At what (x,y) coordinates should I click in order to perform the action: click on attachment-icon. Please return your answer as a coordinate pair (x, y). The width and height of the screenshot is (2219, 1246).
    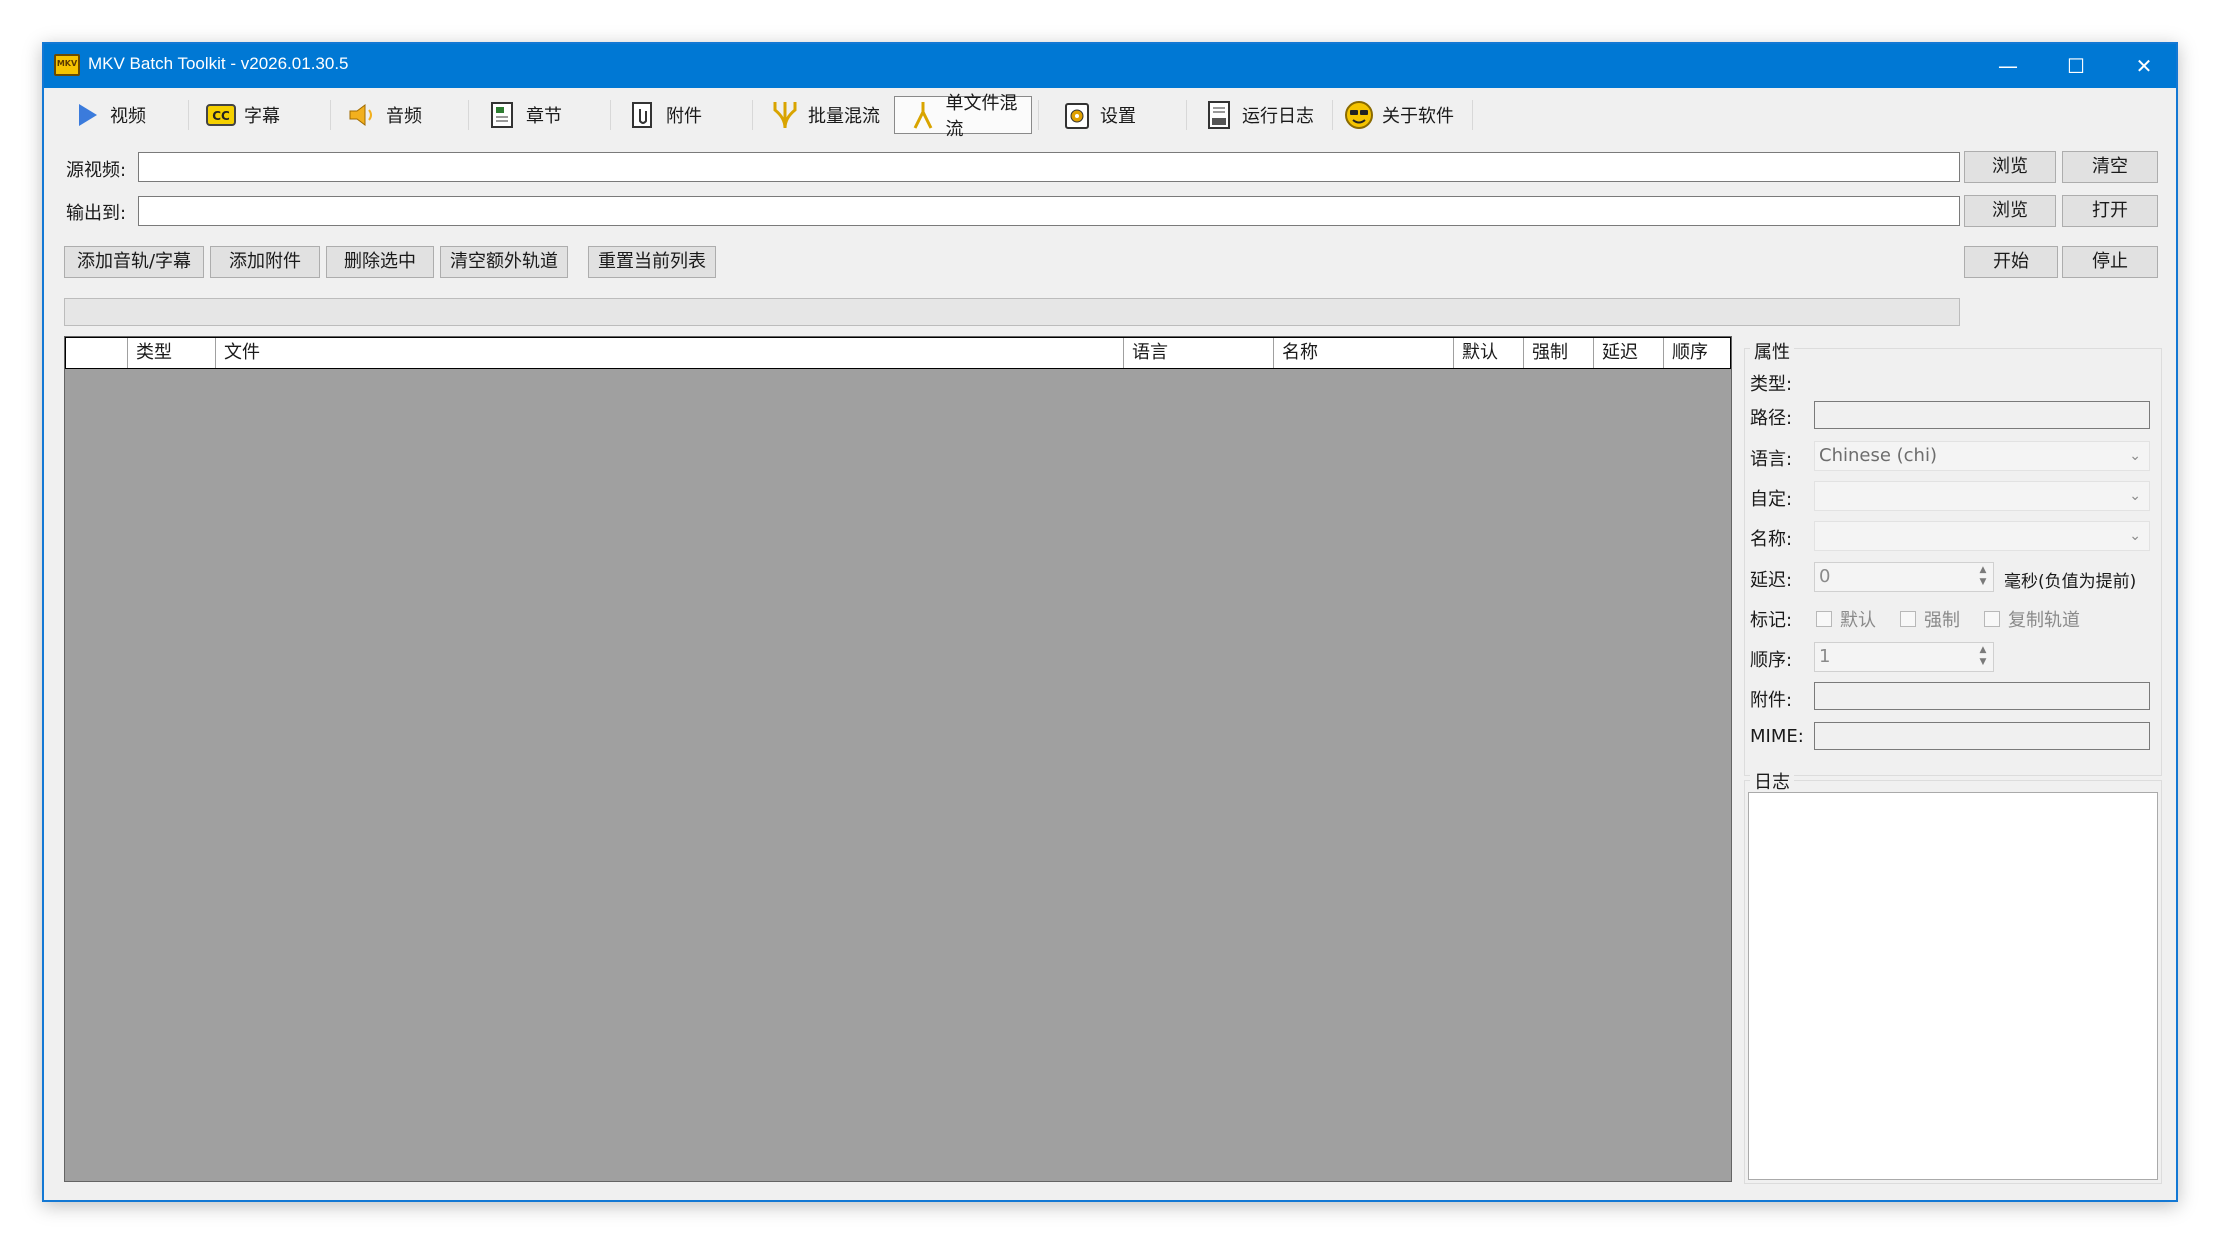
    Looking at the image, I should click on (643, 115).